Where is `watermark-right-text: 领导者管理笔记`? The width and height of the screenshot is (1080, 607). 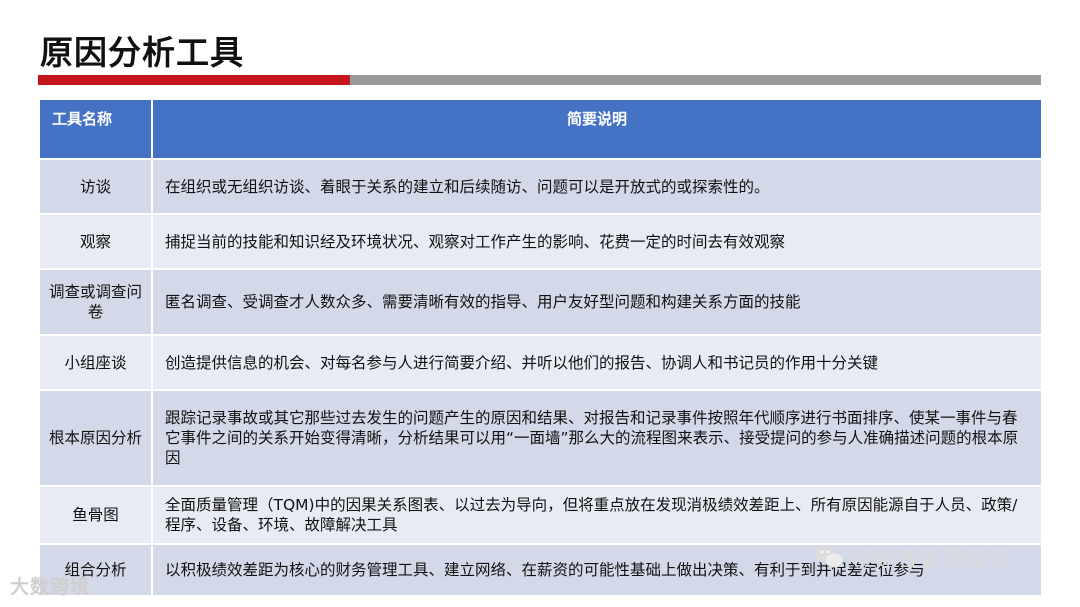 watermark-right-text: 领导者管理笔记 is located at coordinates (931, 559).